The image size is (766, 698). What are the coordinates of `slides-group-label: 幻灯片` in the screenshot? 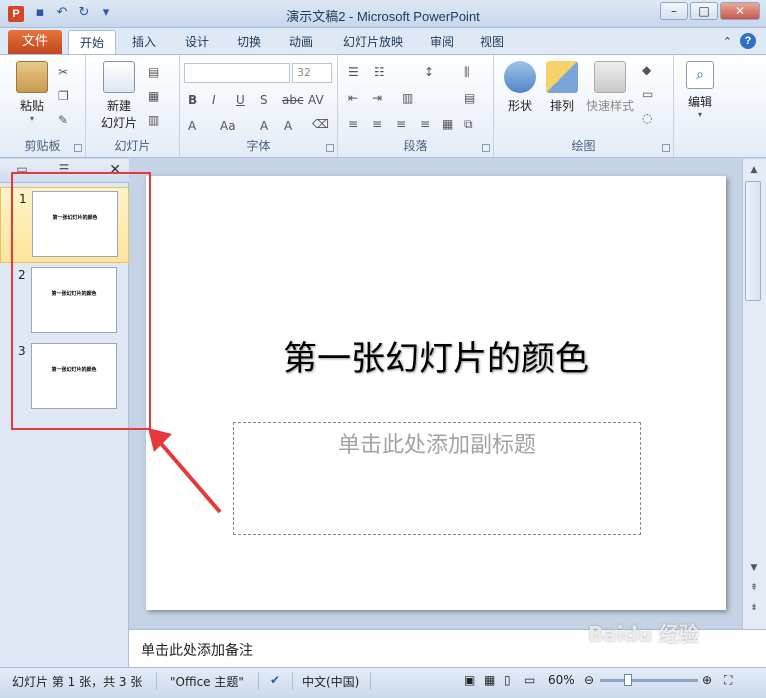 It's located at (132, 146).